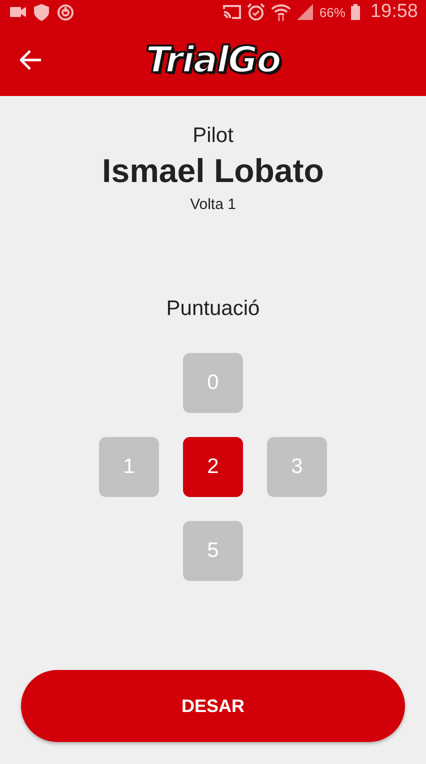 The height and width of the screenshot is (764, 426). I want to click on power-icon, so click(65, 12).